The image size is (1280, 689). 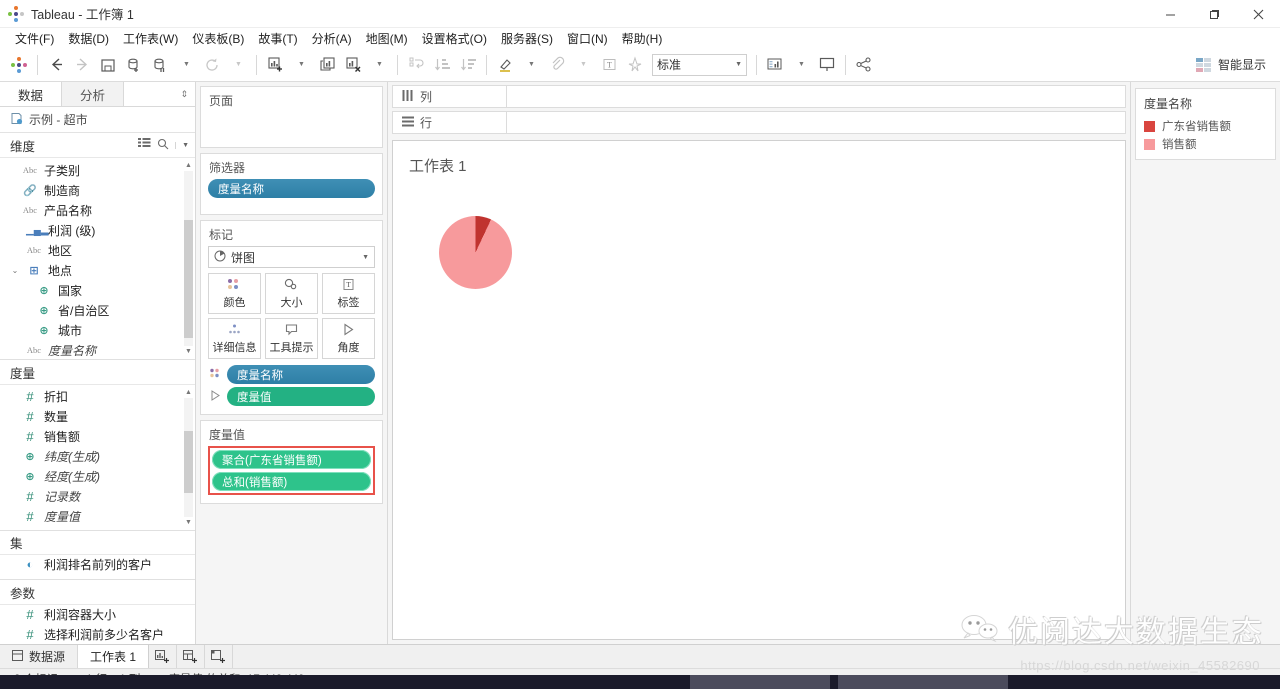 I want to click on menu-dashboard: 仪表板(B), so click(x=218, y=38).